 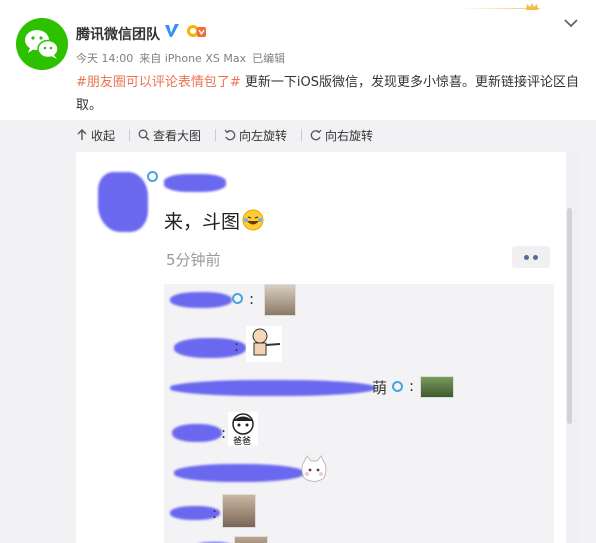 I want to click on post-time: 今天 14:00, so click(x=104, y=58).